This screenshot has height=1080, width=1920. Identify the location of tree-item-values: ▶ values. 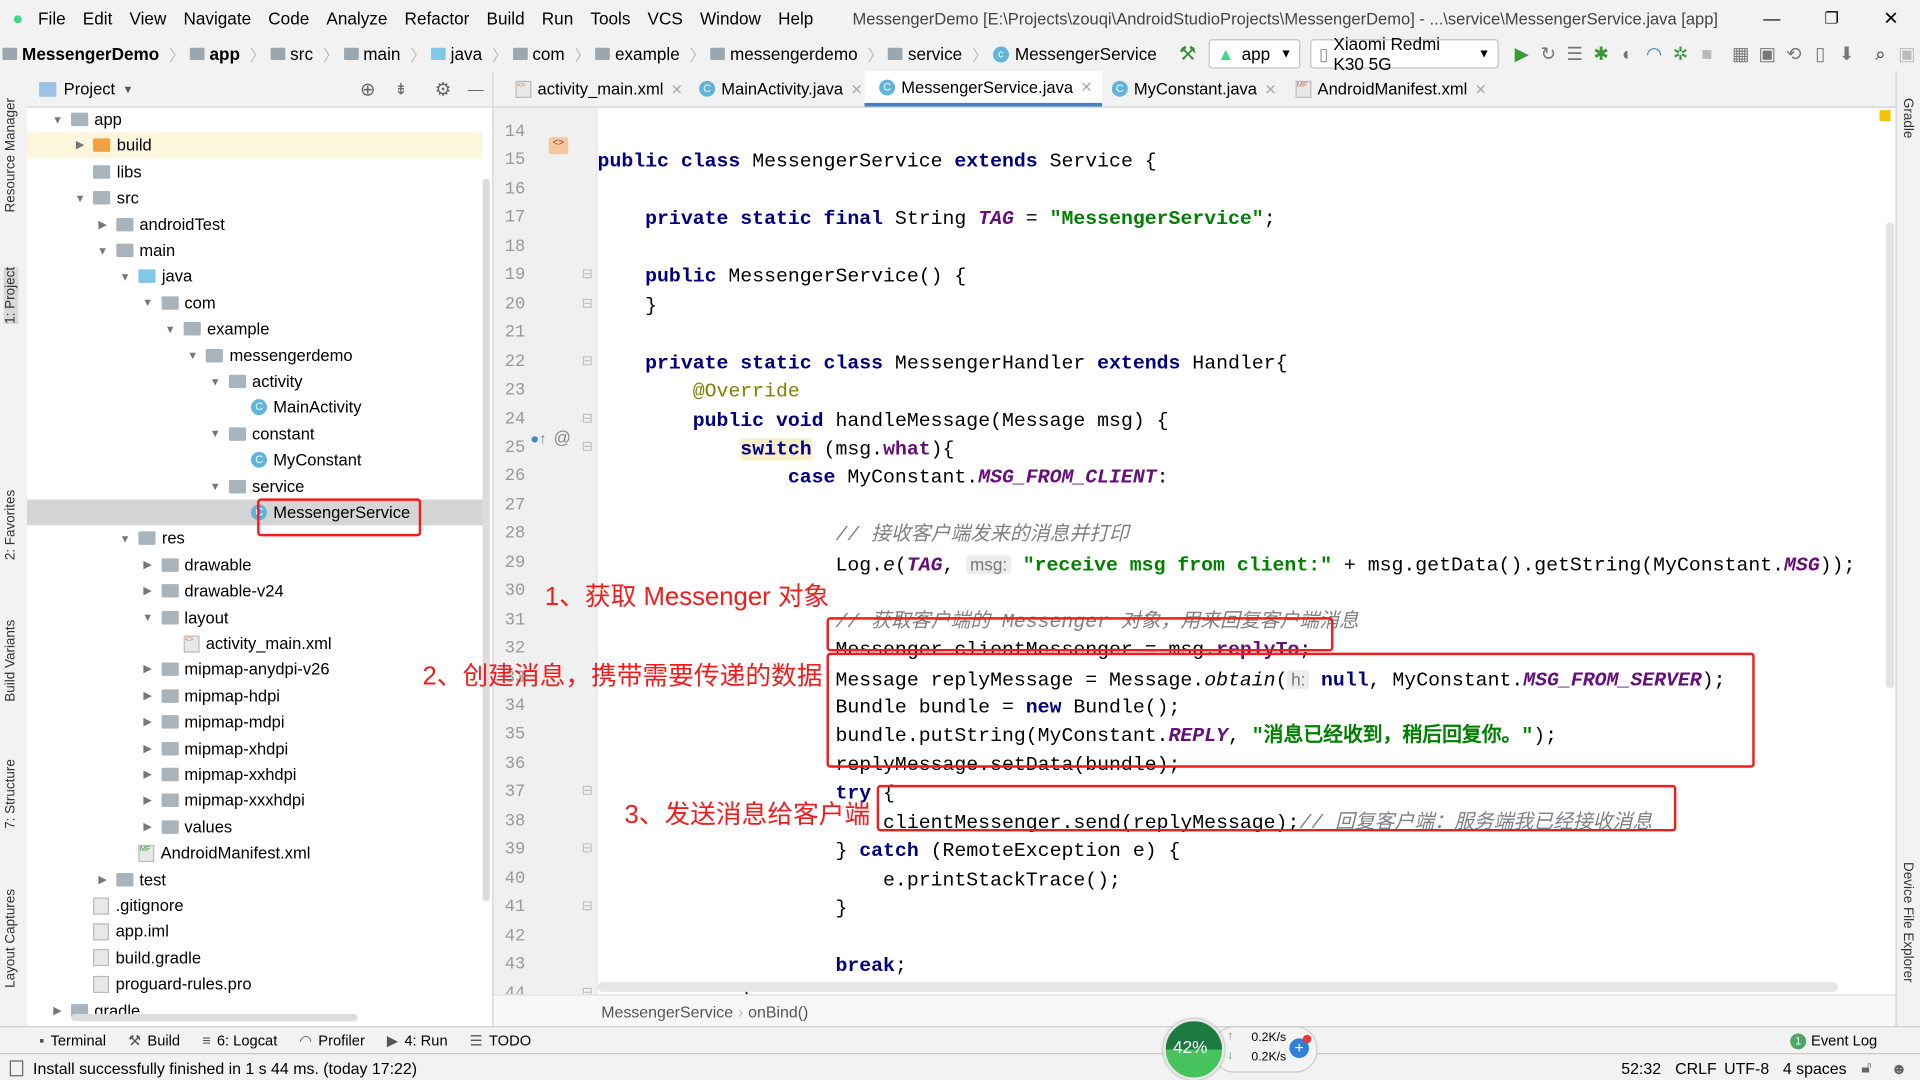
(255, 827).